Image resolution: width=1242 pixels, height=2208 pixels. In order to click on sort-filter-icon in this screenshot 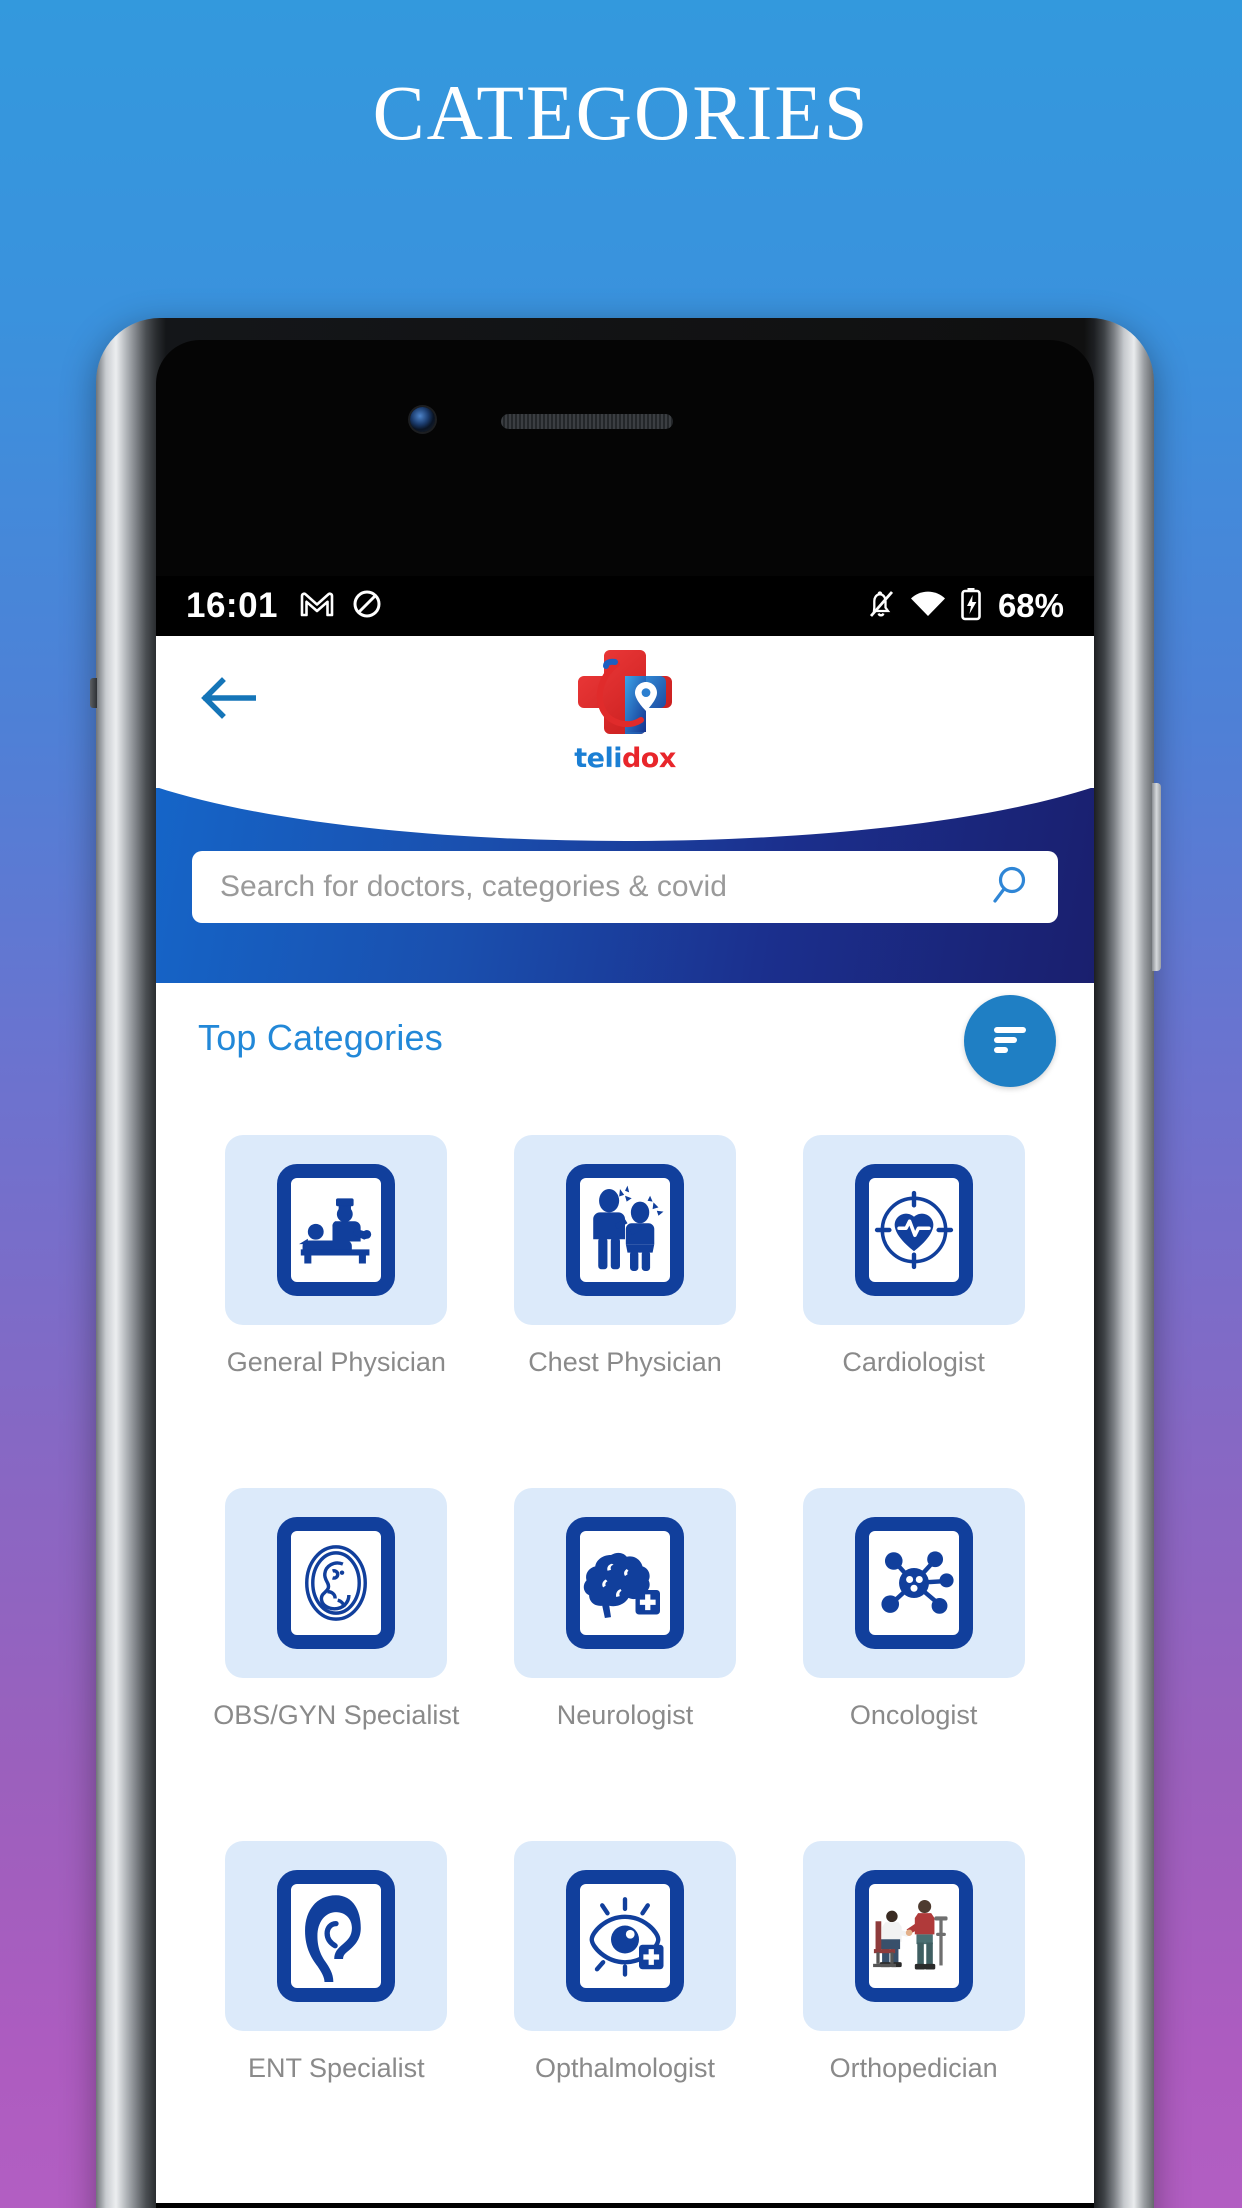, I will do `click(1010, 1041)`.